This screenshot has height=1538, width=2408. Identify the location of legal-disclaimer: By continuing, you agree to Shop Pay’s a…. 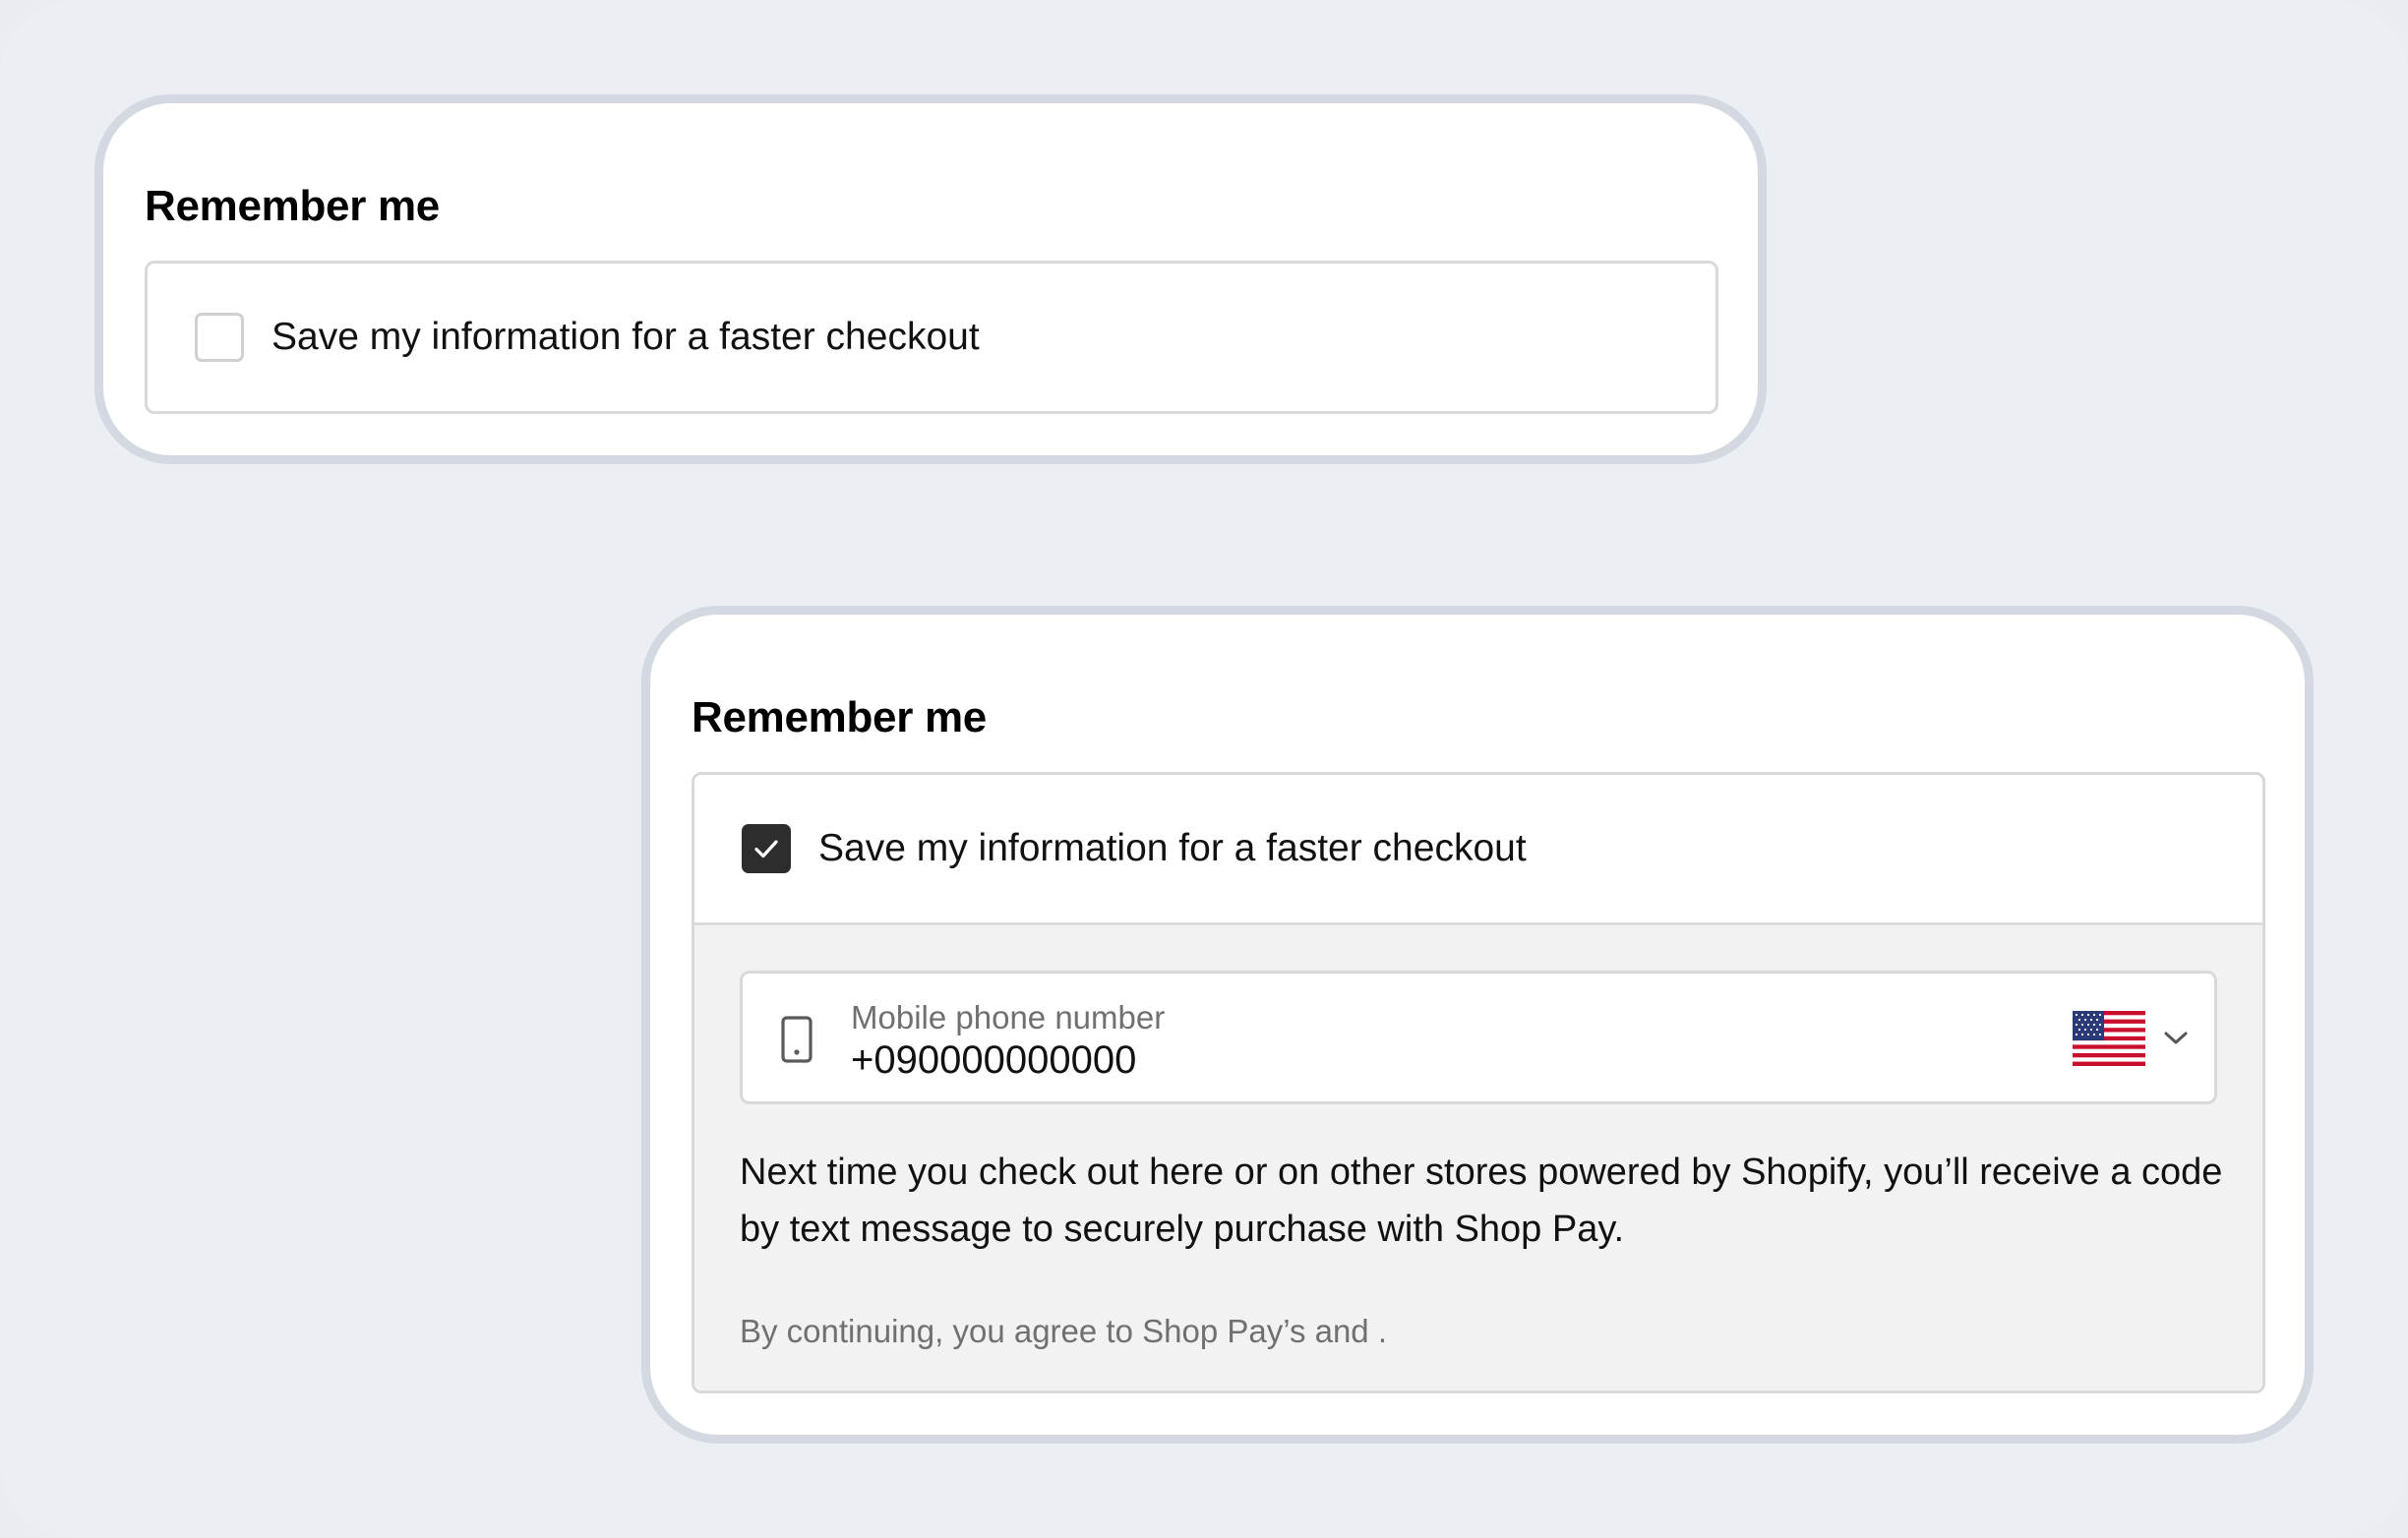
(1064, 1331).